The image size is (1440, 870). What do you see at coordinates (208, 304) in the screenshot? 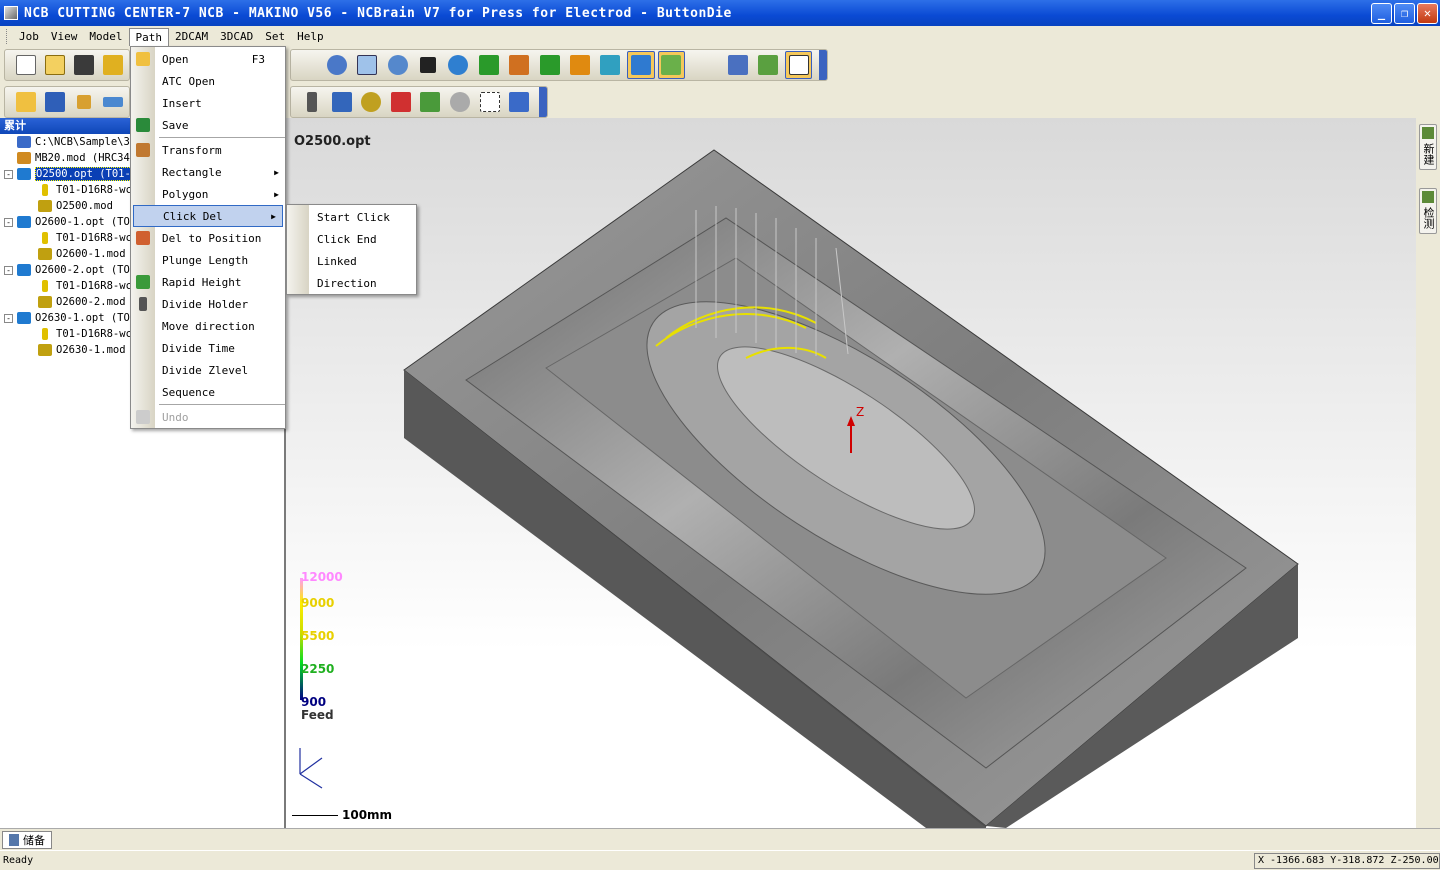
I see `menu-item-divide-holder: Divide Holder` at bounding box center [208, 304].